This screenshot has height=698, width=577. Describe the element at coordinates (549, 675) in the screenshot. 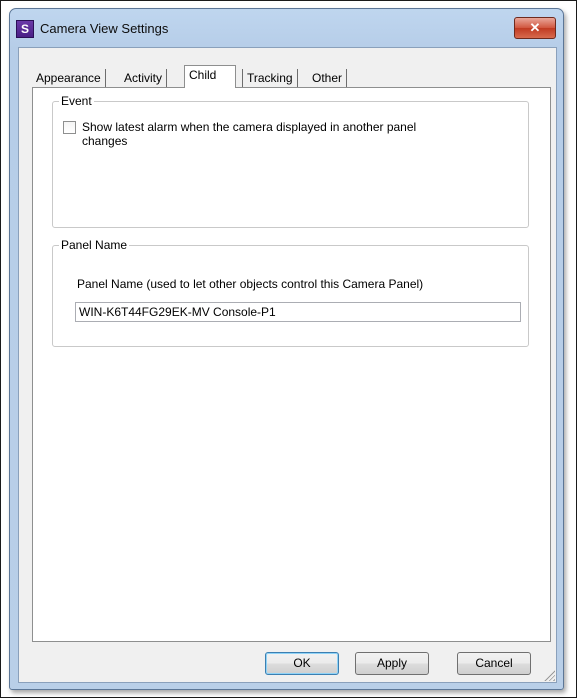

I see `resize-grip-icon` at that location.